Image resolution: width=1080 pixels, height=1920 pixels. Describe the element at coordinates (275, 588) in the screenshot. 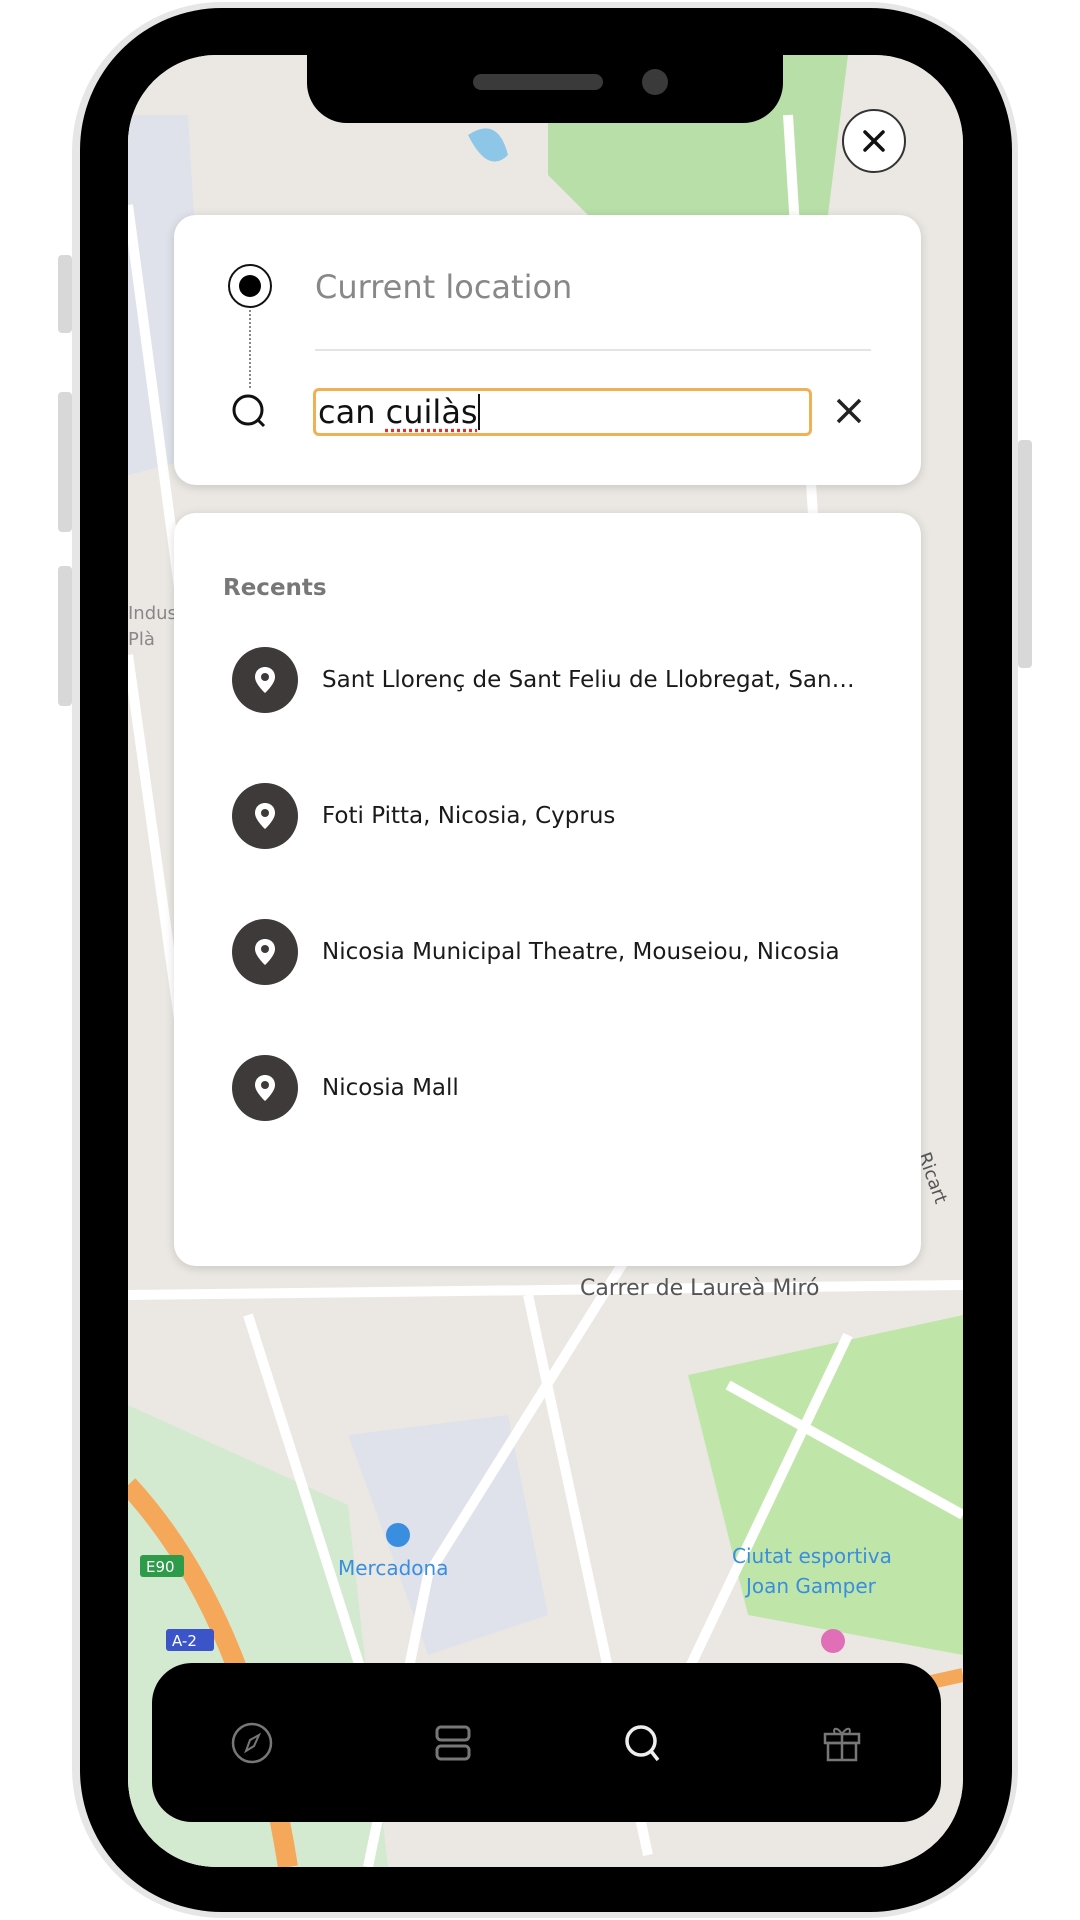

I see `recents-heading: Recents` at that location.